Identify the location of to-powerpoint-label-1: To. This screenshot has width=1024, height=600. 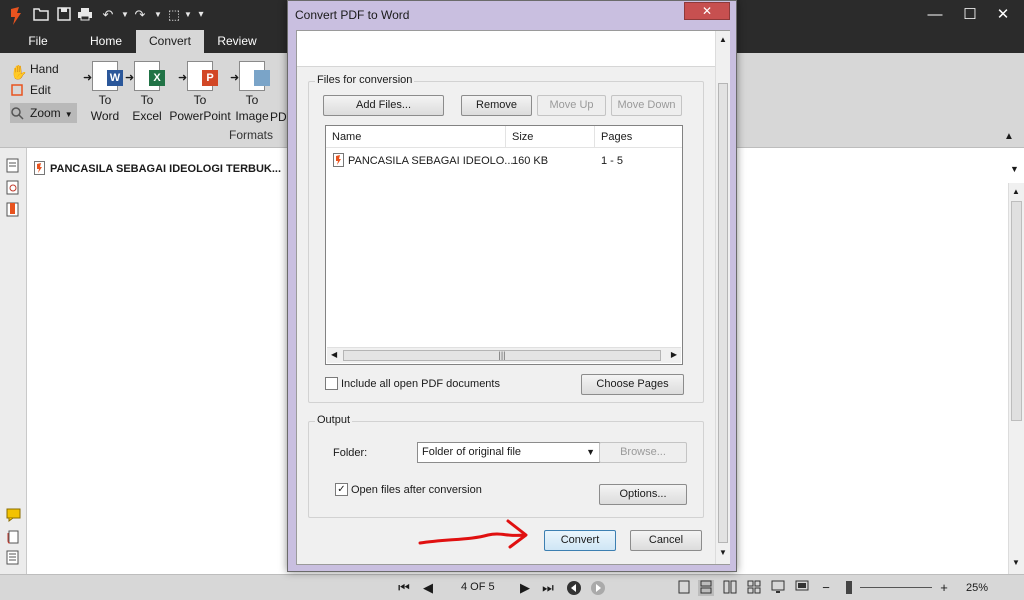
(200, 100).